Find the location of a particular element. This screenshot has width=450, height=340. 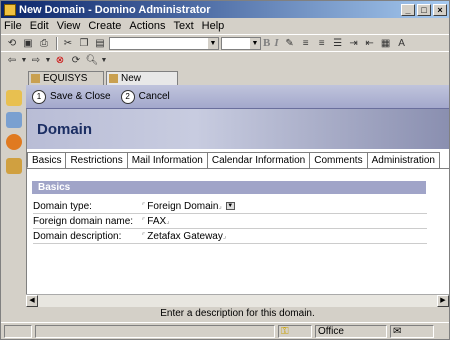

document-icon is located at coordinates (113, 78).